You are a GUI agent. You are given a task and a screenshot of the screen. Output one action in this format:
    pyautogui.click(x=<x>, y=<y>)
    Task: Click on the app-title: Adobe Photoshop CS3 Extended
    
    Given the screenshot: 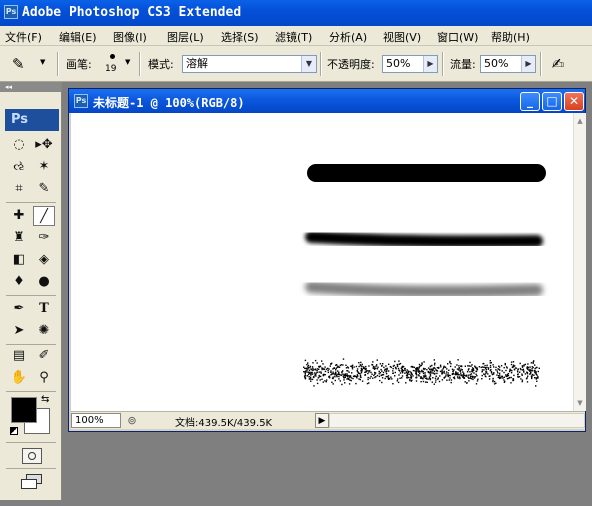 What is the action you would take?
    pyautogui.click(x=132, y=12)
    